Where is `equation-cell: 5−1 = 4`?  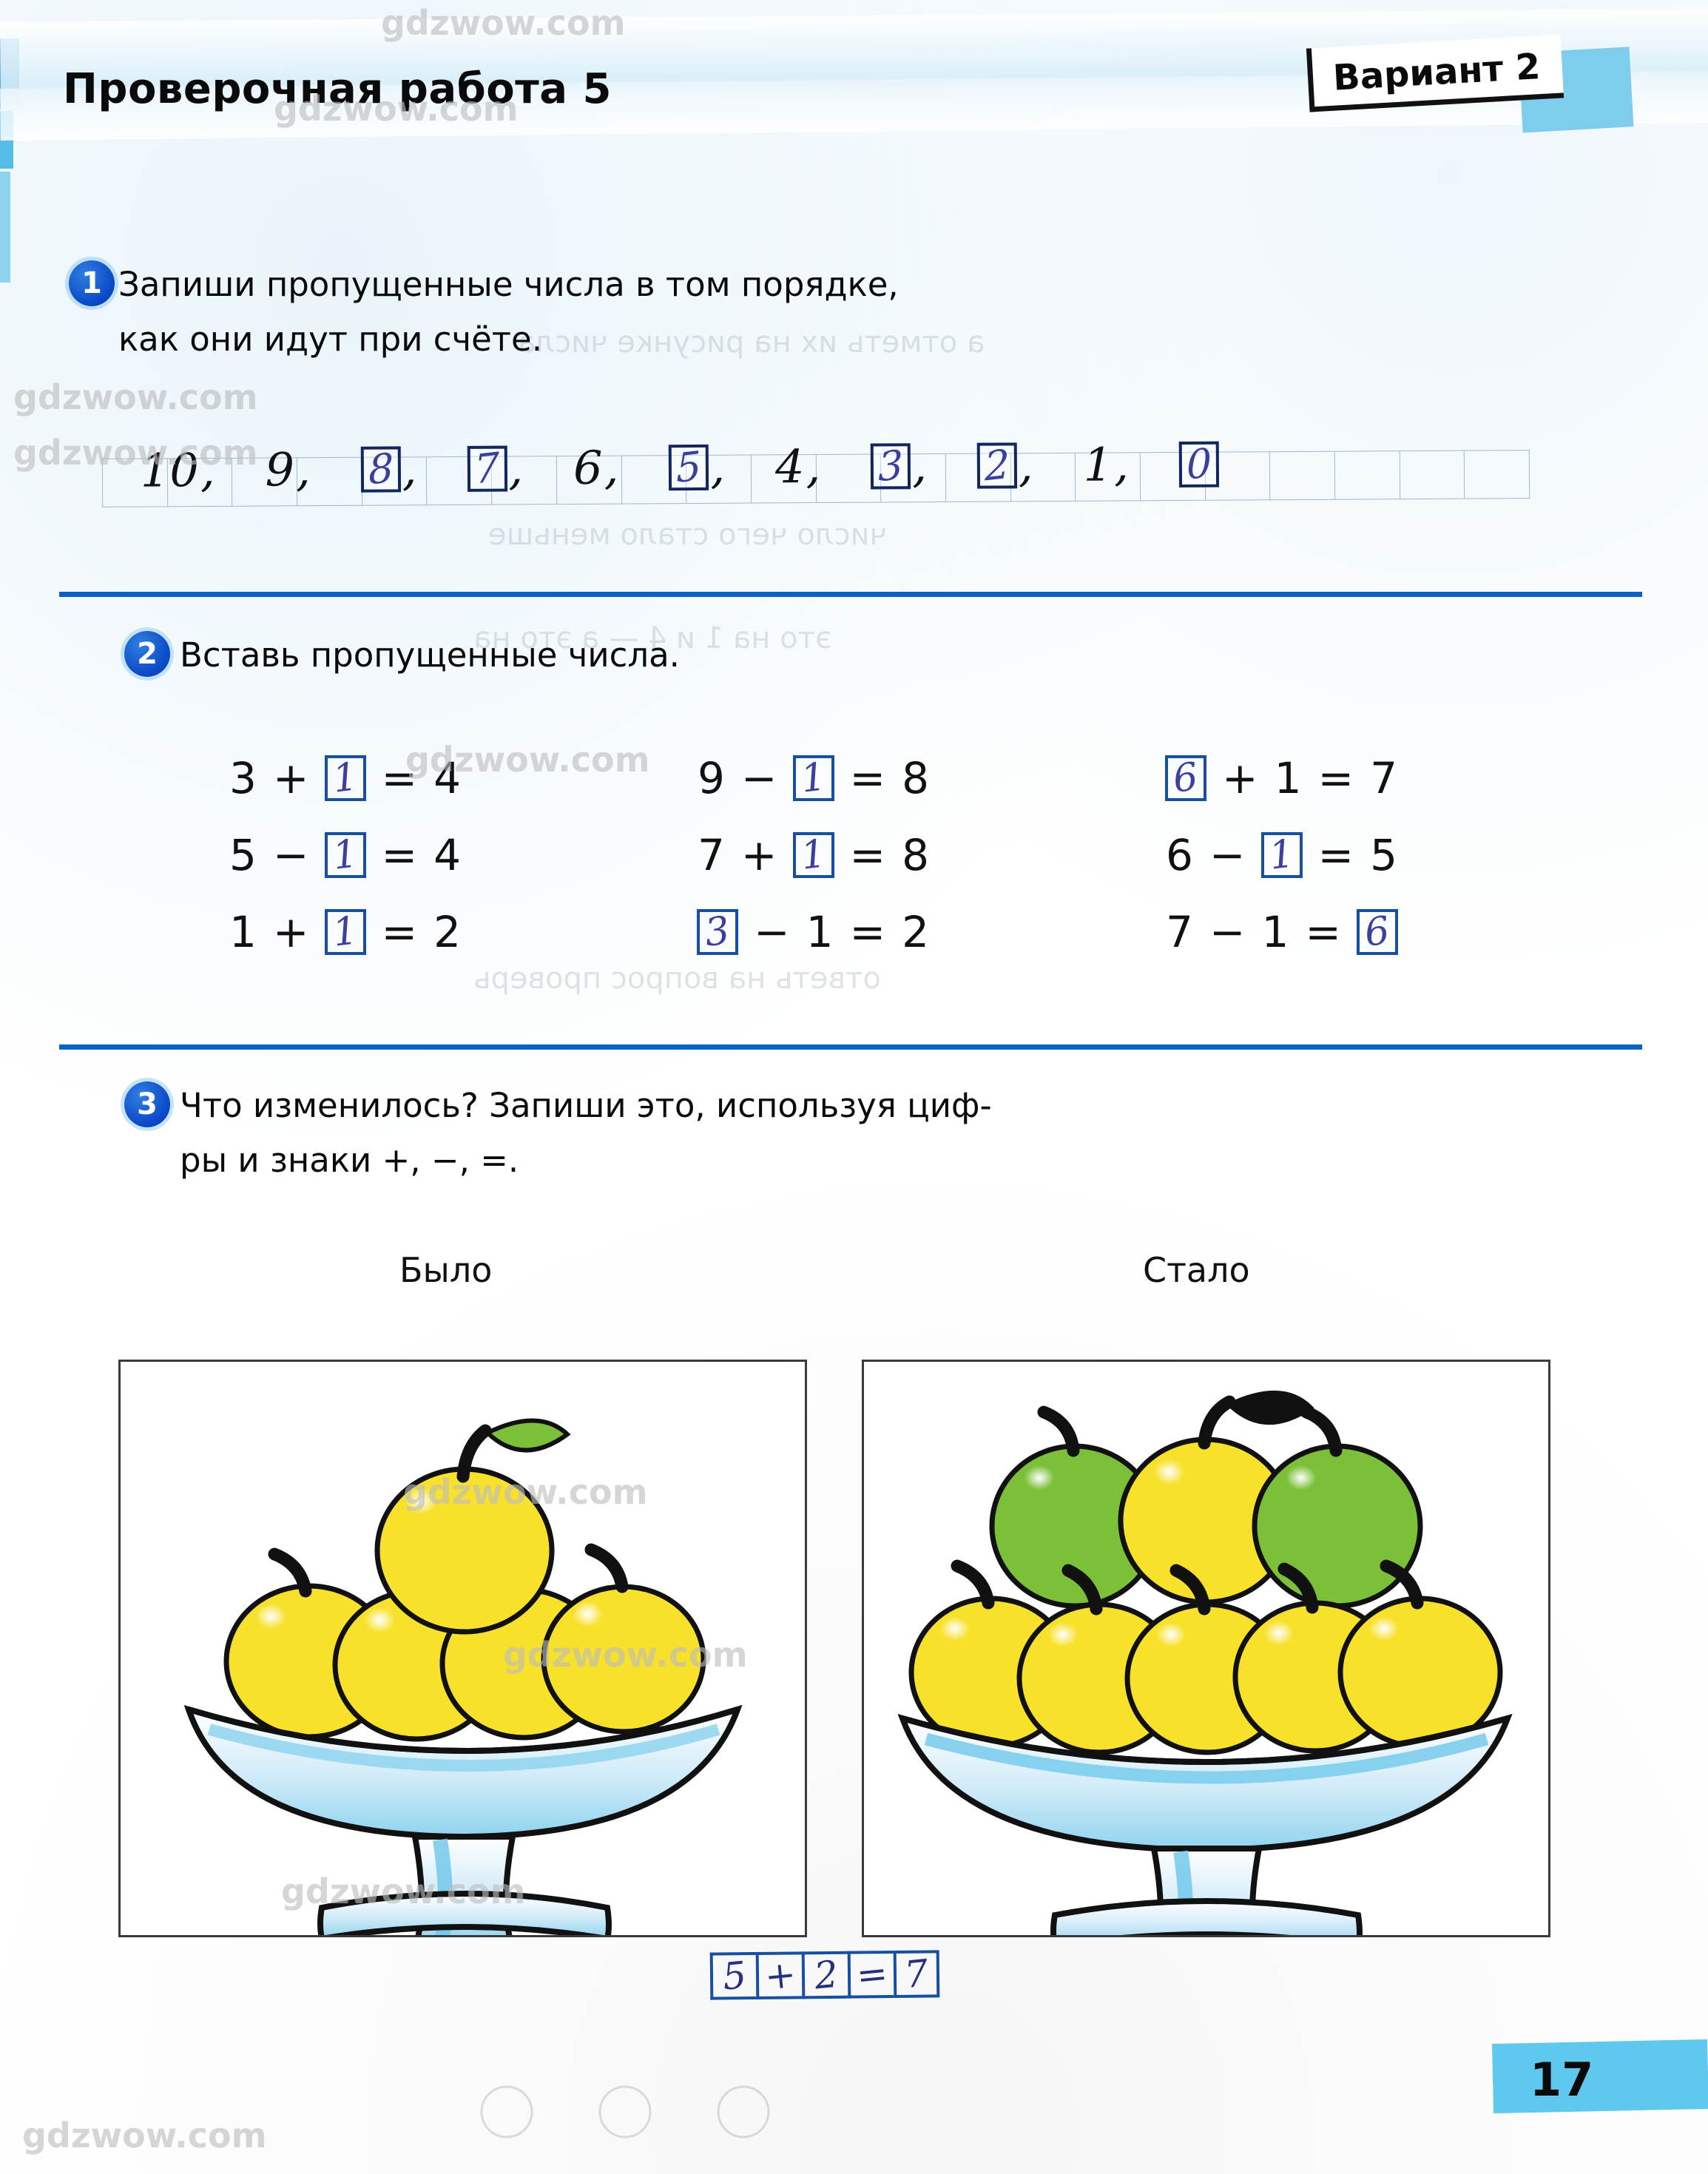
equation-cell: 5−1 = 4 is located at coordinates (345, 855).